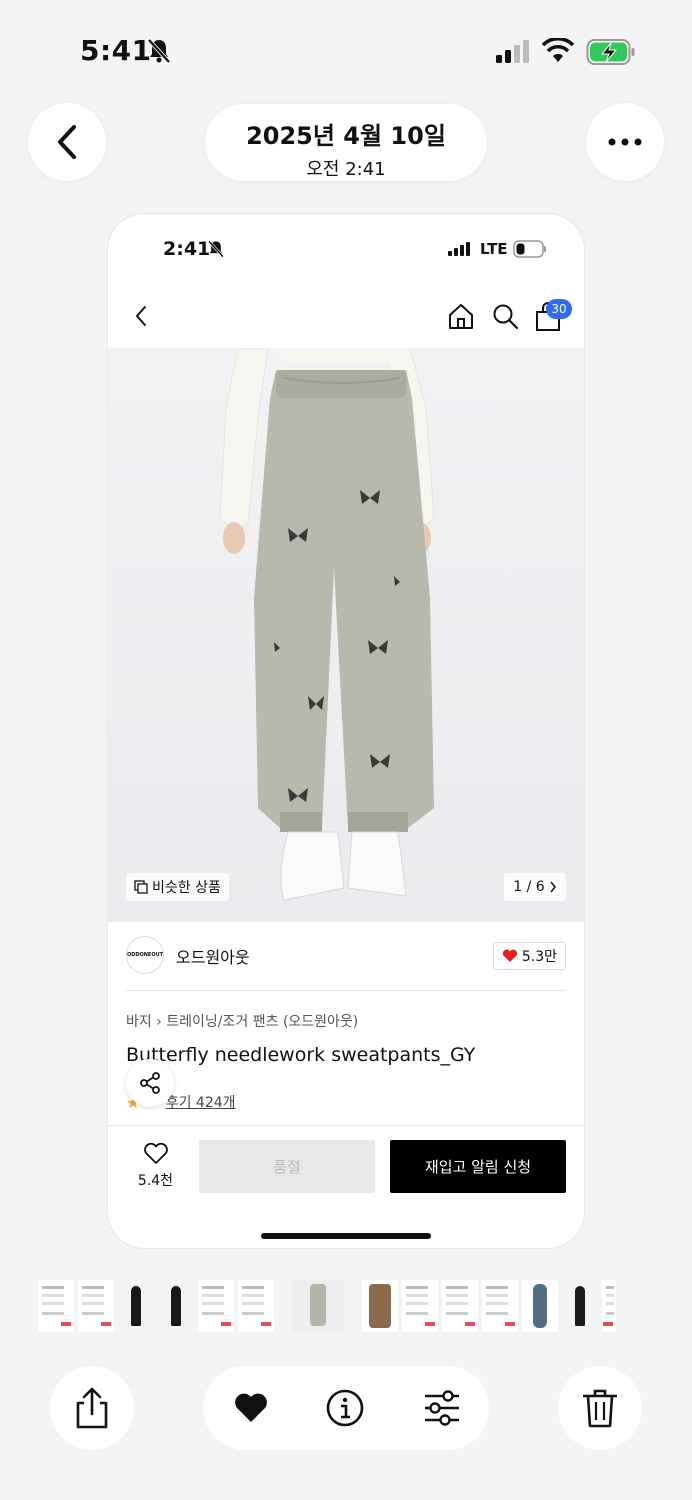  Describe the element at coordinates (251, 1408) in the screenshot. I see `favorite-button` at that location.